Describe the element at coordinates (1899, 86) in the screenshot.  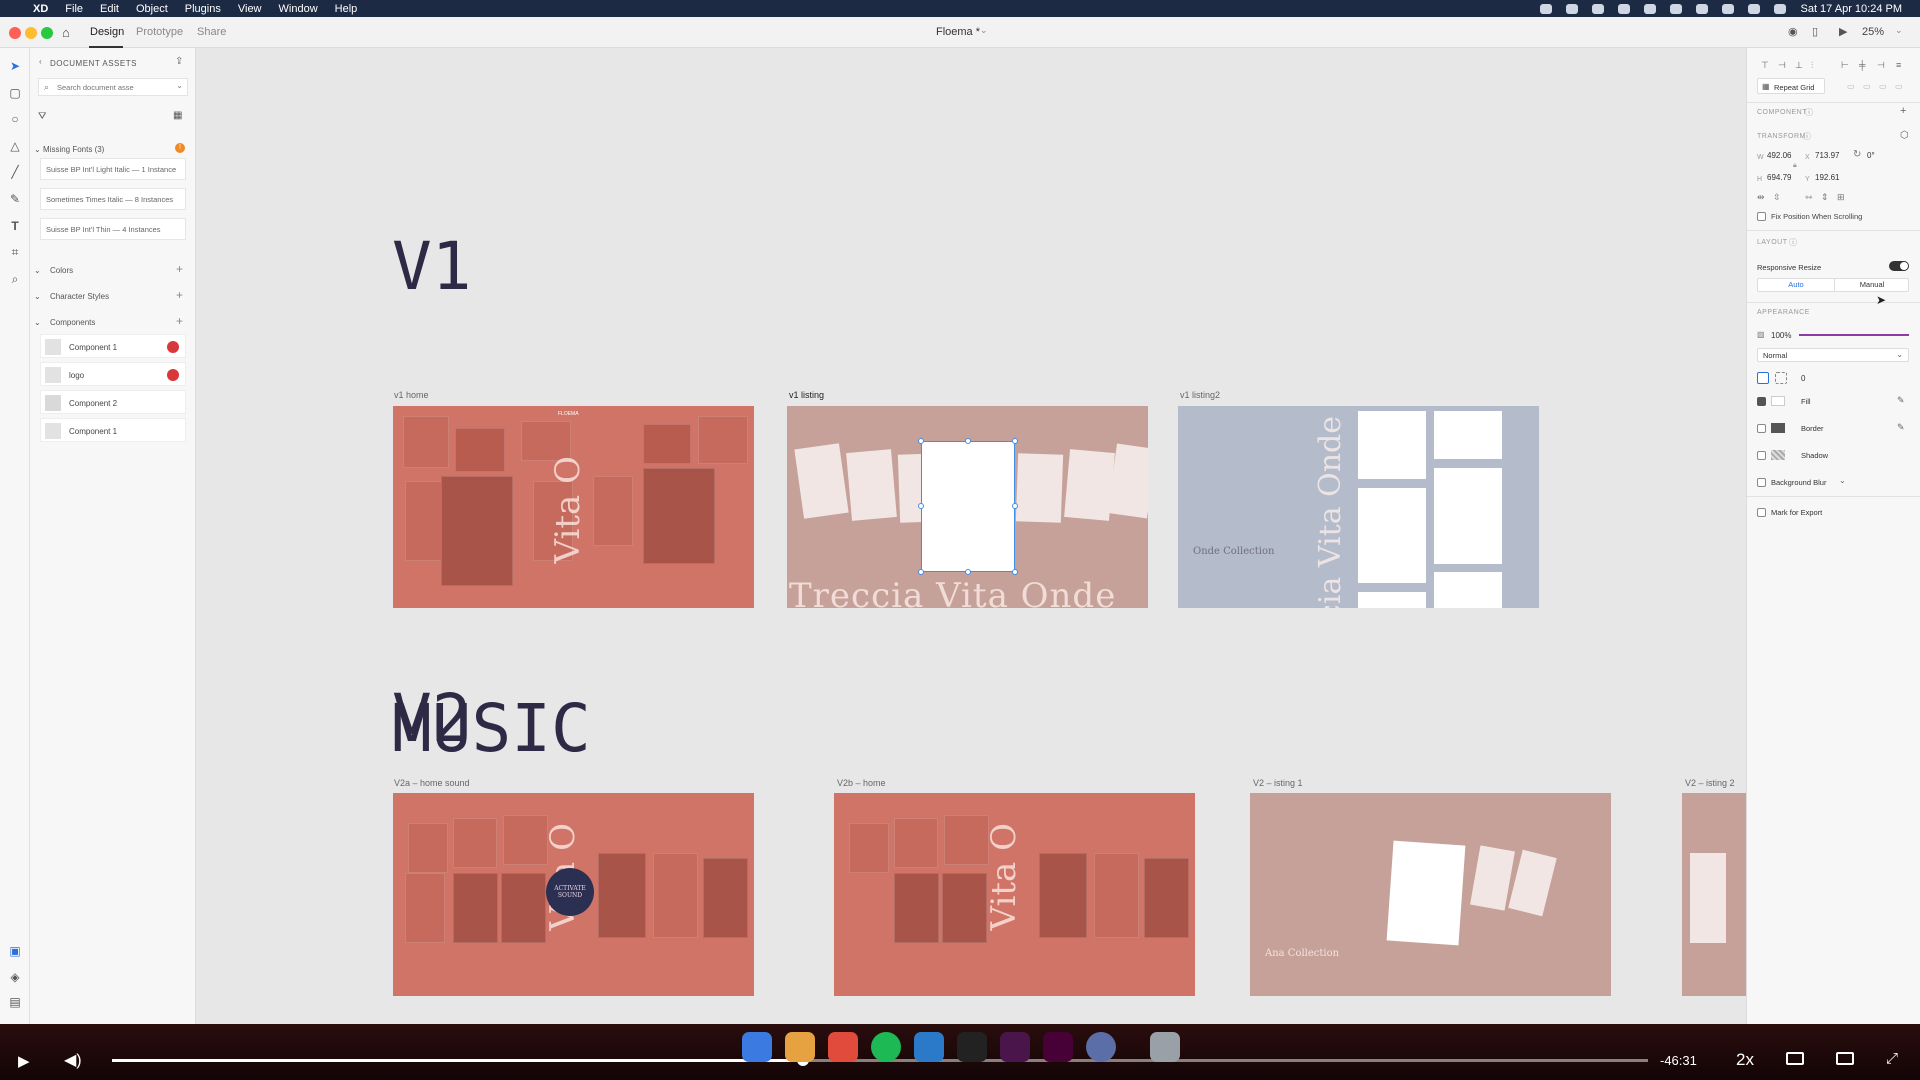
I see `boolean-exclude-icon: ▭` at that location.